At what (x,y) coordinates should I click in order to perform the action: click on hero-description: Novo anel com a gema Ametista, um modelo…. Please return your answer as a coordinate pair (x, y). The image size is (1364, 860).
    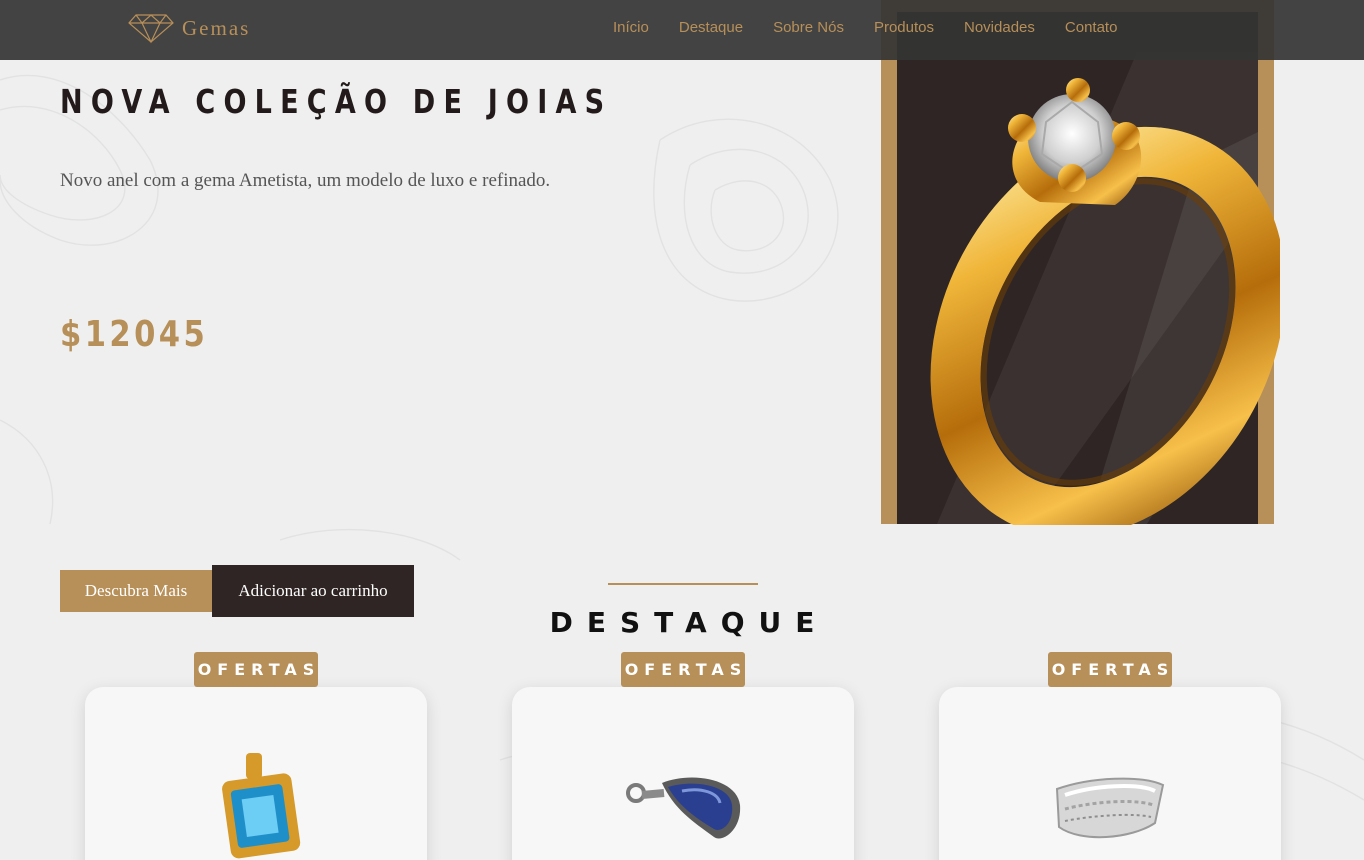
    Looking at the image, I should click on (305, 180).